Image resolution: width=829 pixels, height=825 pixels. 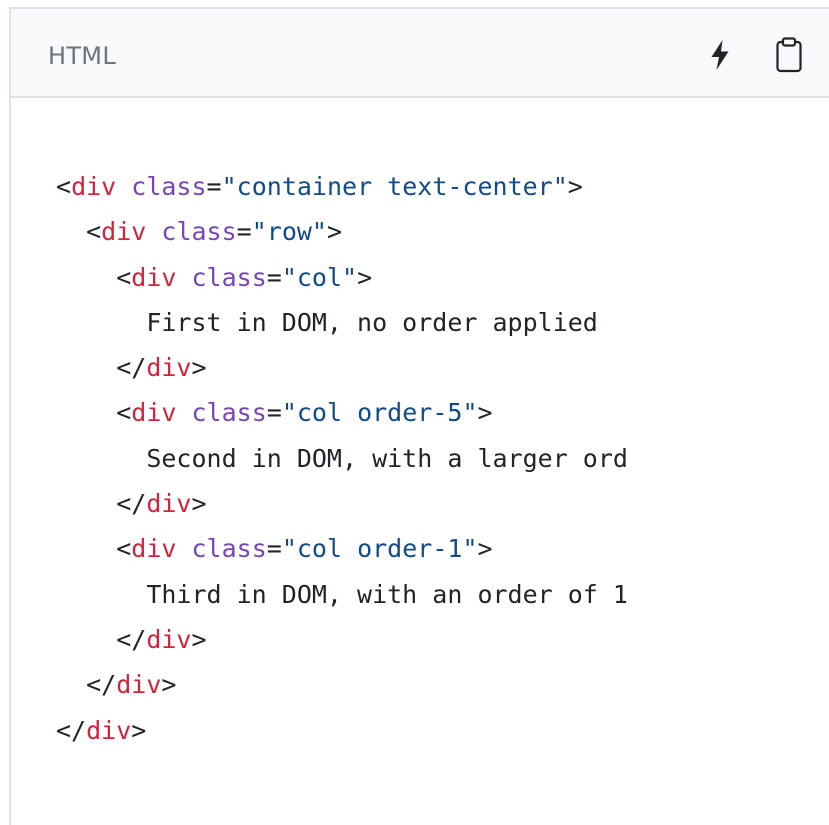 I want to click on code-attr-value: "container text-center", so click(x=394, y=186).